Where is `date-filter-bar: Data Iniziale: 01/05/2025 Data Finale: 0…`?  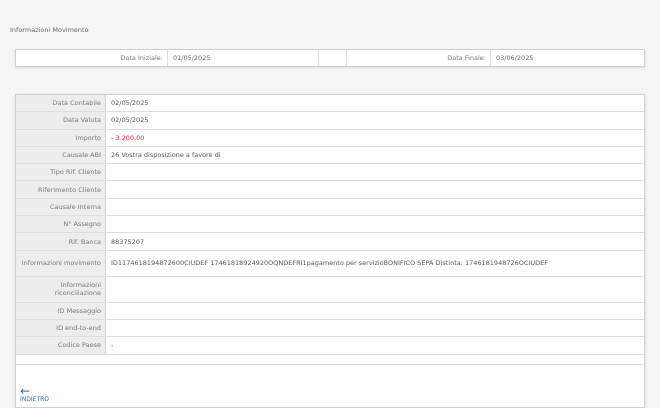
date-filter-bar: Data Iniziale: 01/05/2025 Data Finale: 0… is located at coordinates (330, 58).